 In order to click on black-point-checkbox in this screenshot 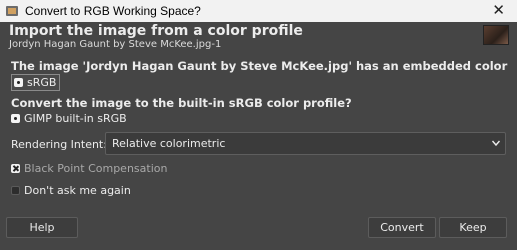, I will do `click(15, 168)`.